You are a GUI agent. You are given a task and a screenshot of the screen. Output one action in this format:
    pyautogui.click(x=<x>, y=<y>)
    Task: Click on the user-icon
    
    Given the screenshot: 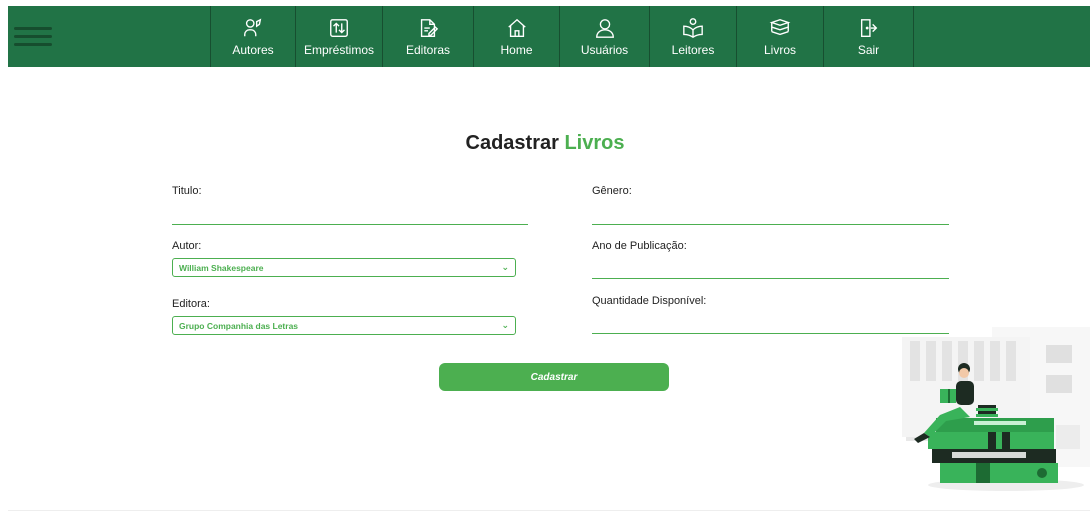 What is the action you would take?
    pyautogui.click(x=605, y=28)
    